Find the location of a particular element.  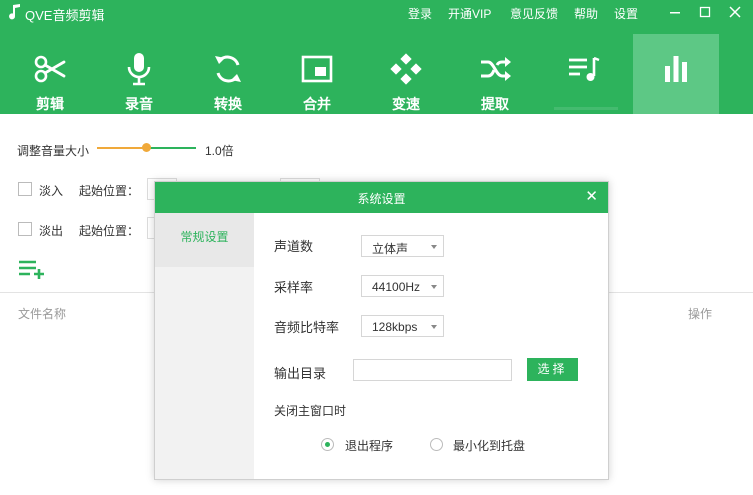

tool-merge: 合并 is located at coordinates (317, 76).